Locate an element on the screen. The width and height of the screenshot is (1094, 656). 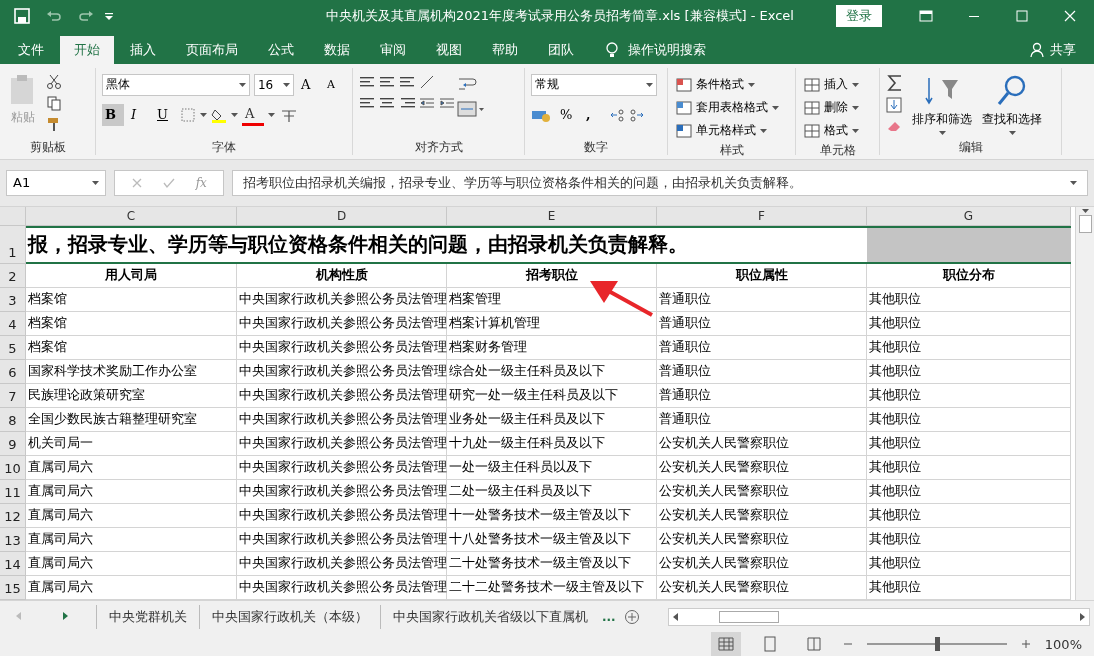
sum-icon is located at coordinates (895, 82).